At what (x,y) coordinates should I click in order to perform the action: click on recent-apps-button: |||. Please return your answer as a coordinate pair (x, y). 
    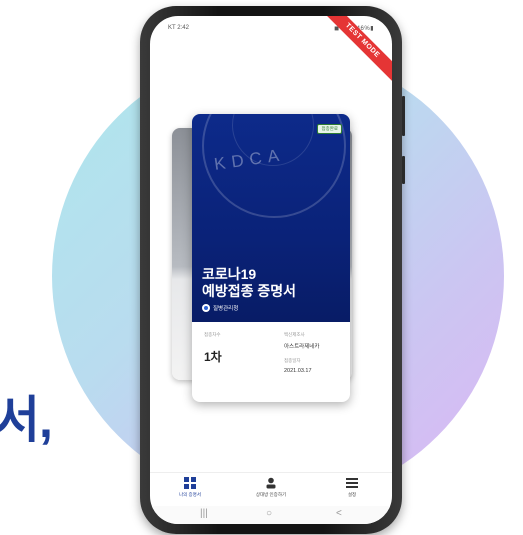
    Looking at the image, I should click on (204, 513).